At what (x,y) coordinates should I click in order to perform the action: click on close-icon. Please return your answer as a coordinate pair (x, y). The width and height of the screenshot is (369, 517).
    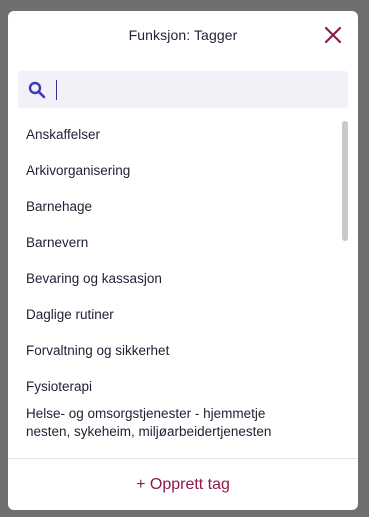
    Looking at the image, I should click on (333, 35).